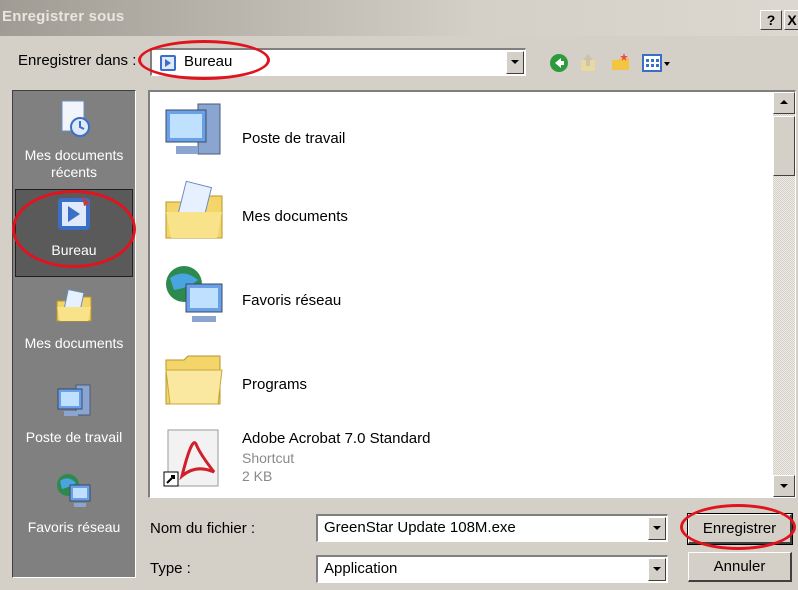 The image size is (798, 590). What do you see at coordinates (589, 63) in the screenshot?
I see `up-folder-icon` at bounding box center [589, 63].